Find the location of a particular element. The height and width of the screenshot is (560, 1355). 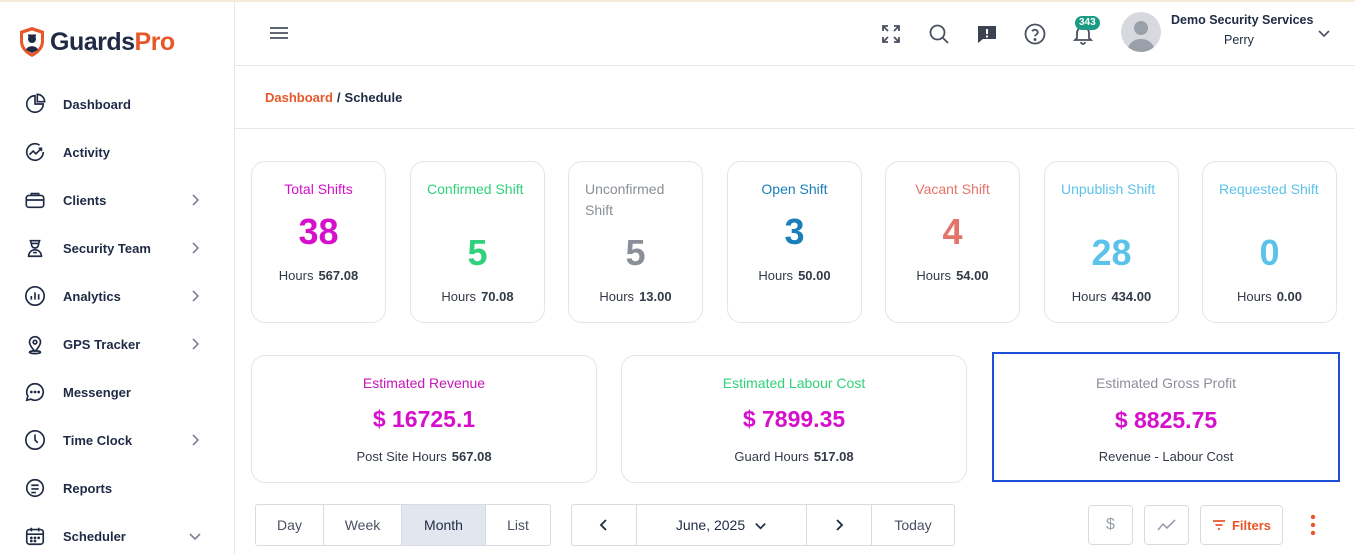

sidebar-item-time-clock: Time Clock is located at coordinates (117, 440).